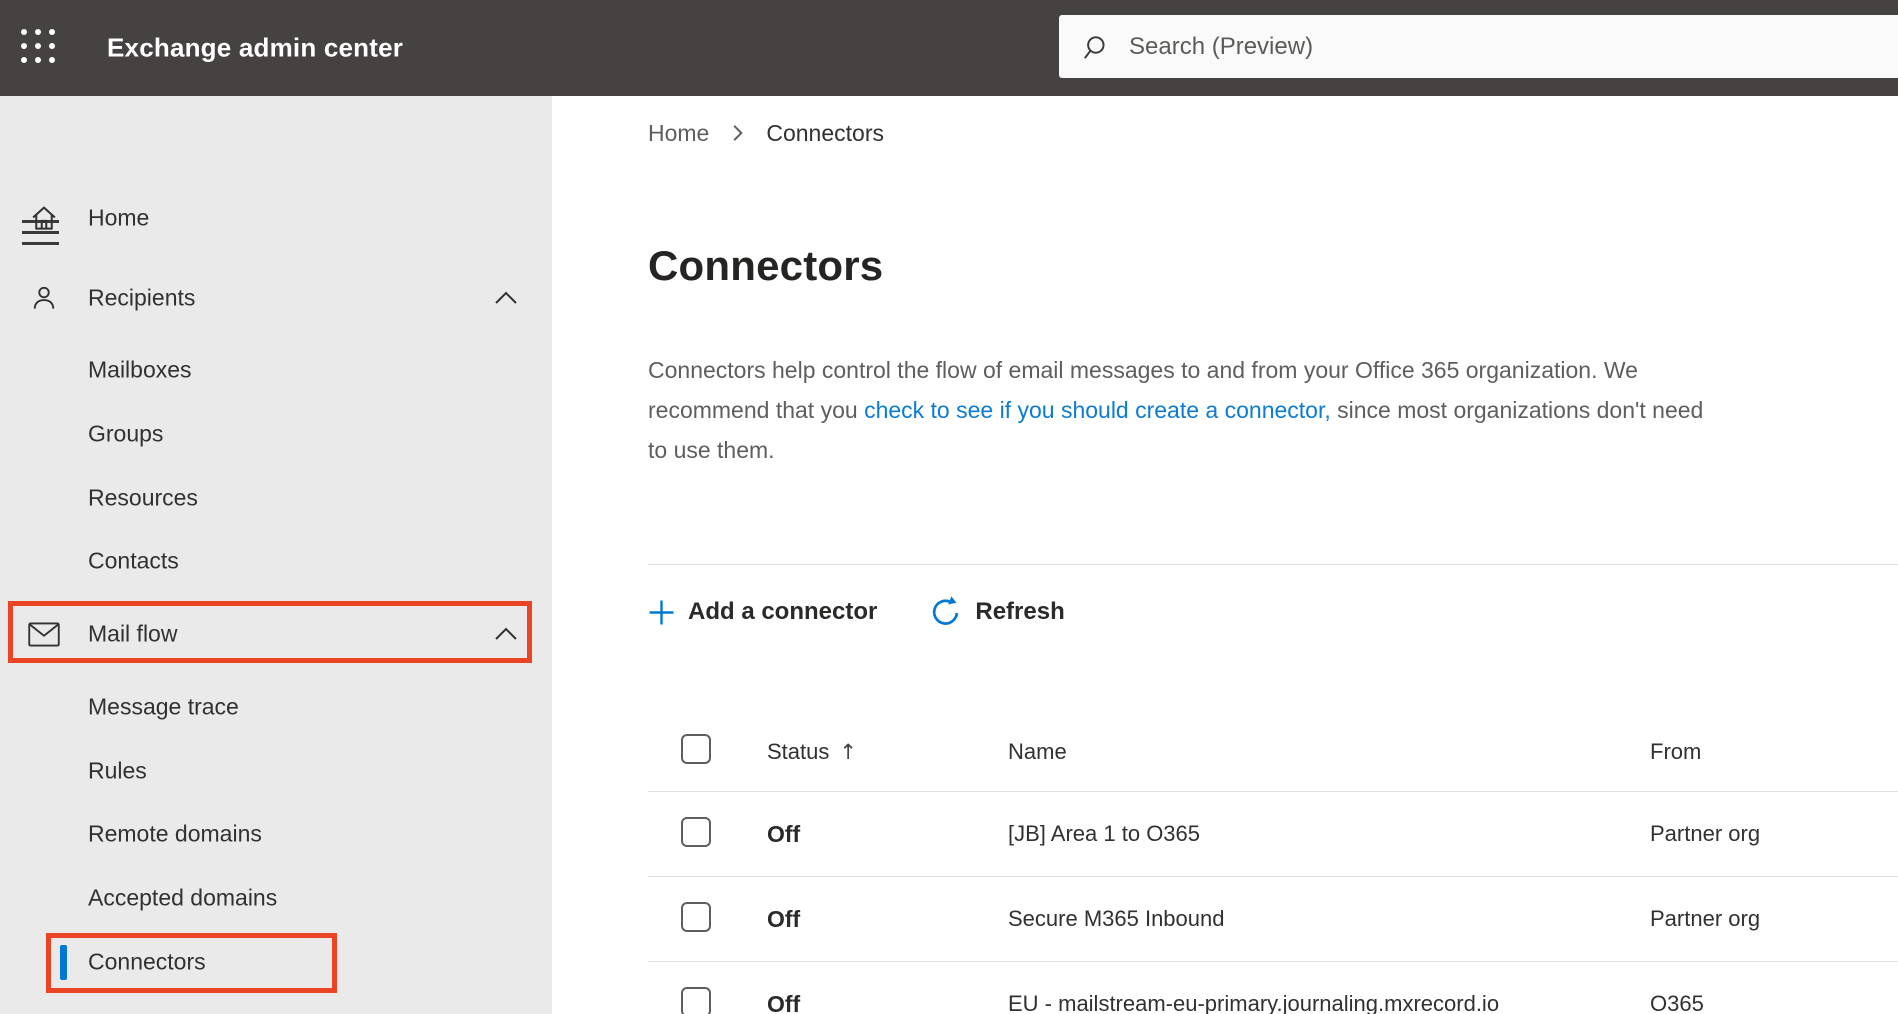 The height and width of the screenshot is (1014, 1898). What do you see at coordinates (276, 498) in the screenshot?
I see `sidebar-item-resources: Resources` at bounding box center [276, 498].